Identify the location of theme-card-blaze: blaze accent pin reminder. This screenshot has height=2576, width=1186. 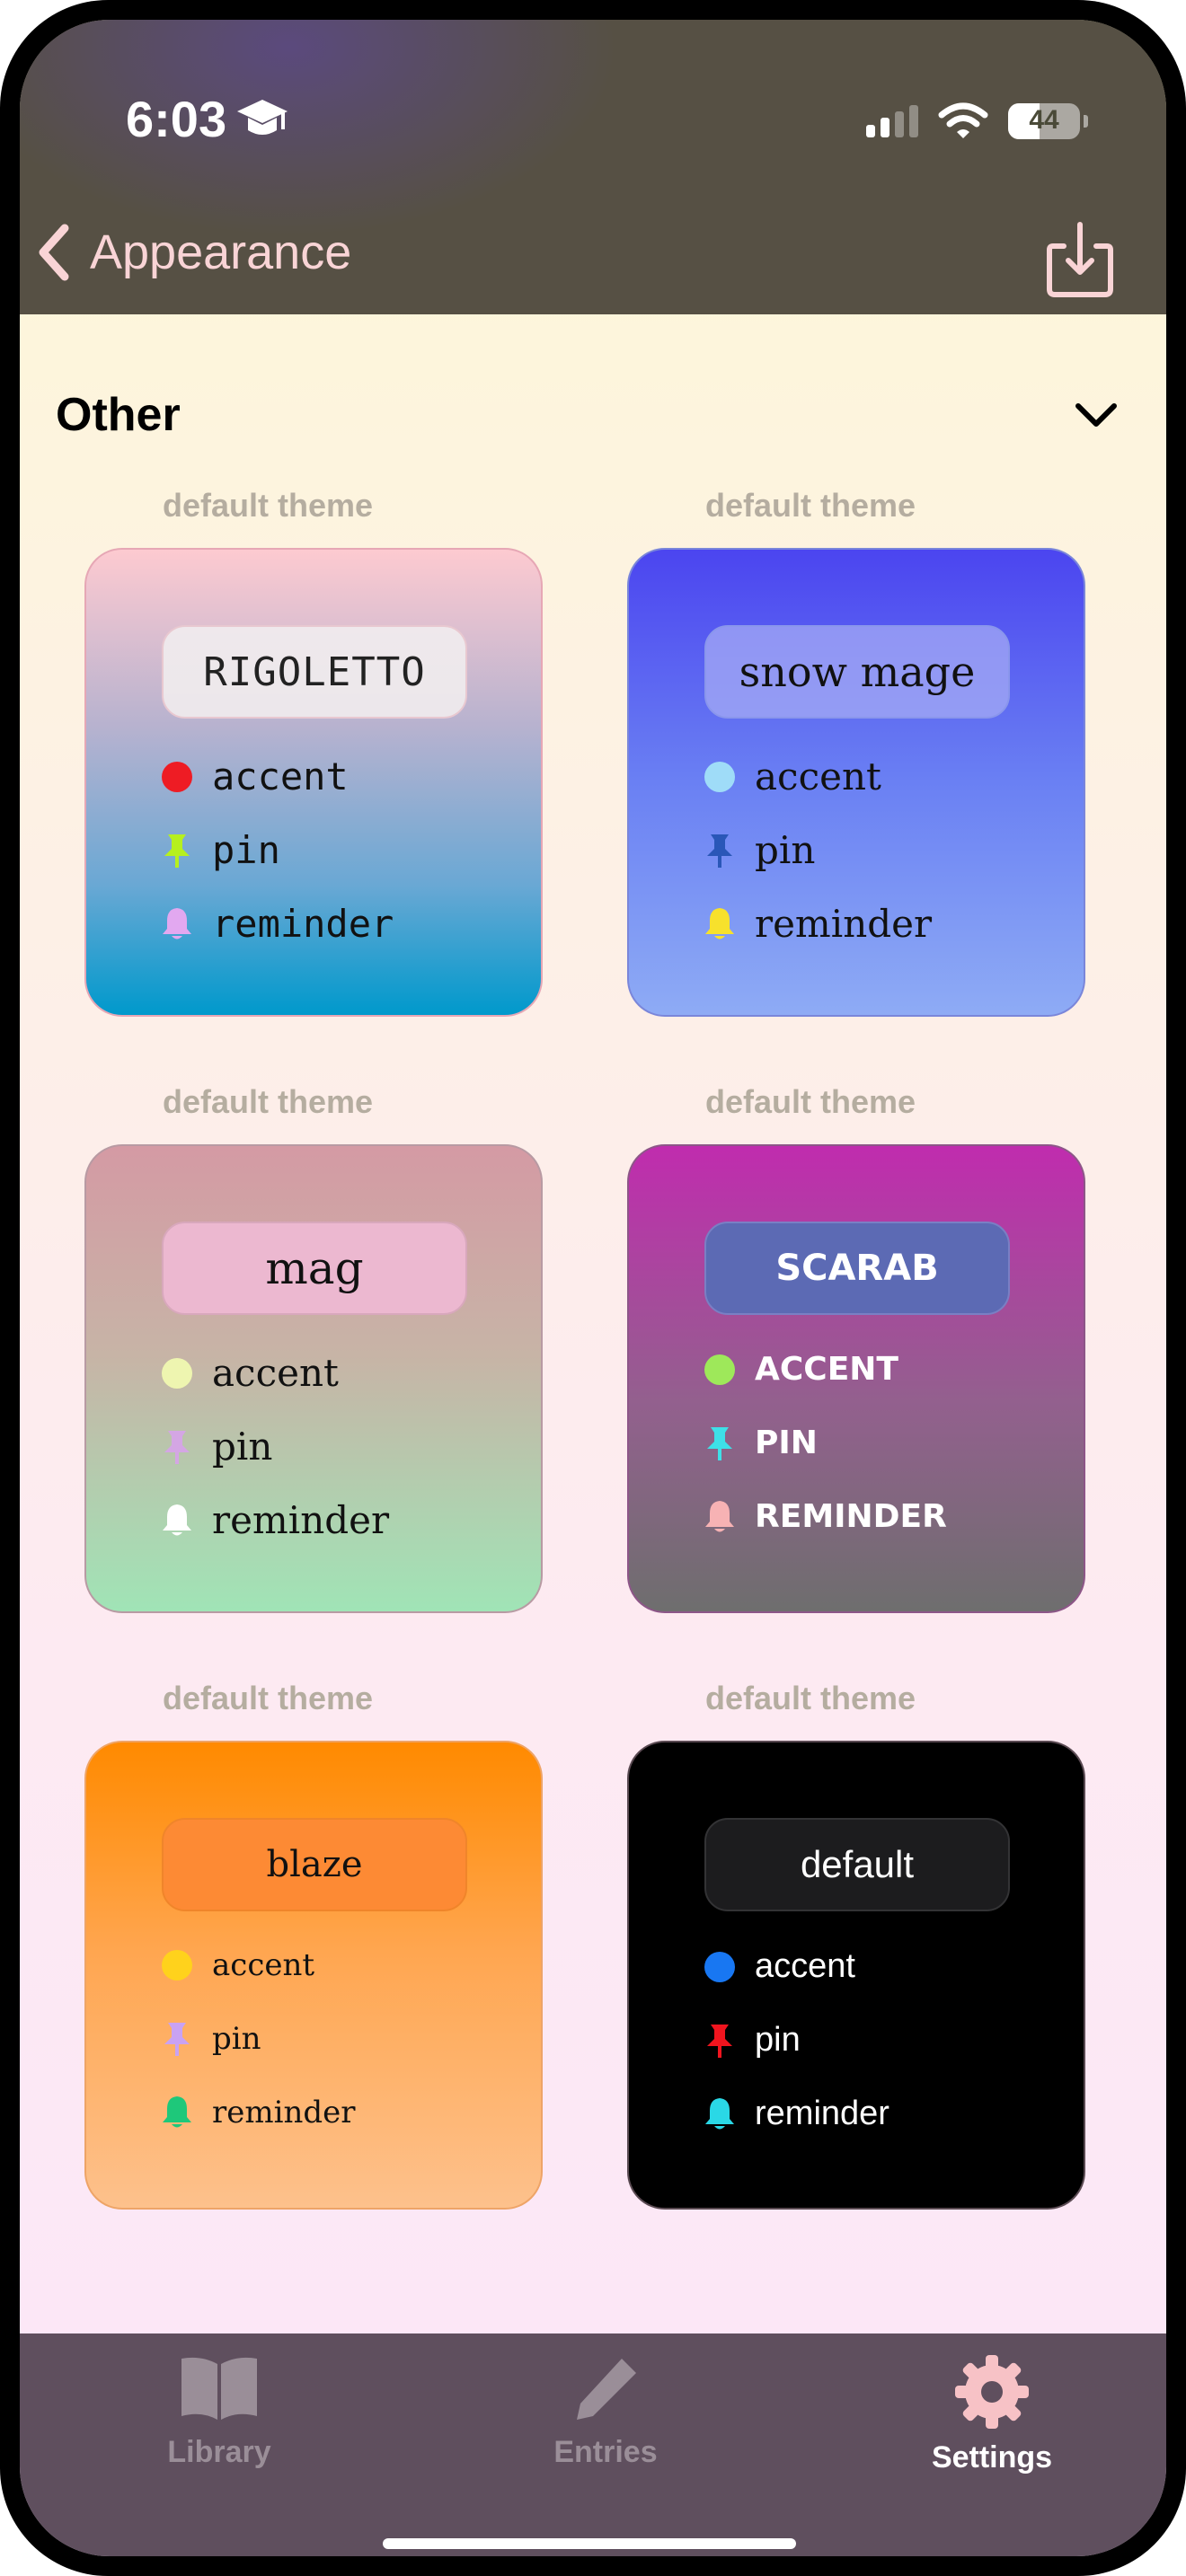
(313, 1975).